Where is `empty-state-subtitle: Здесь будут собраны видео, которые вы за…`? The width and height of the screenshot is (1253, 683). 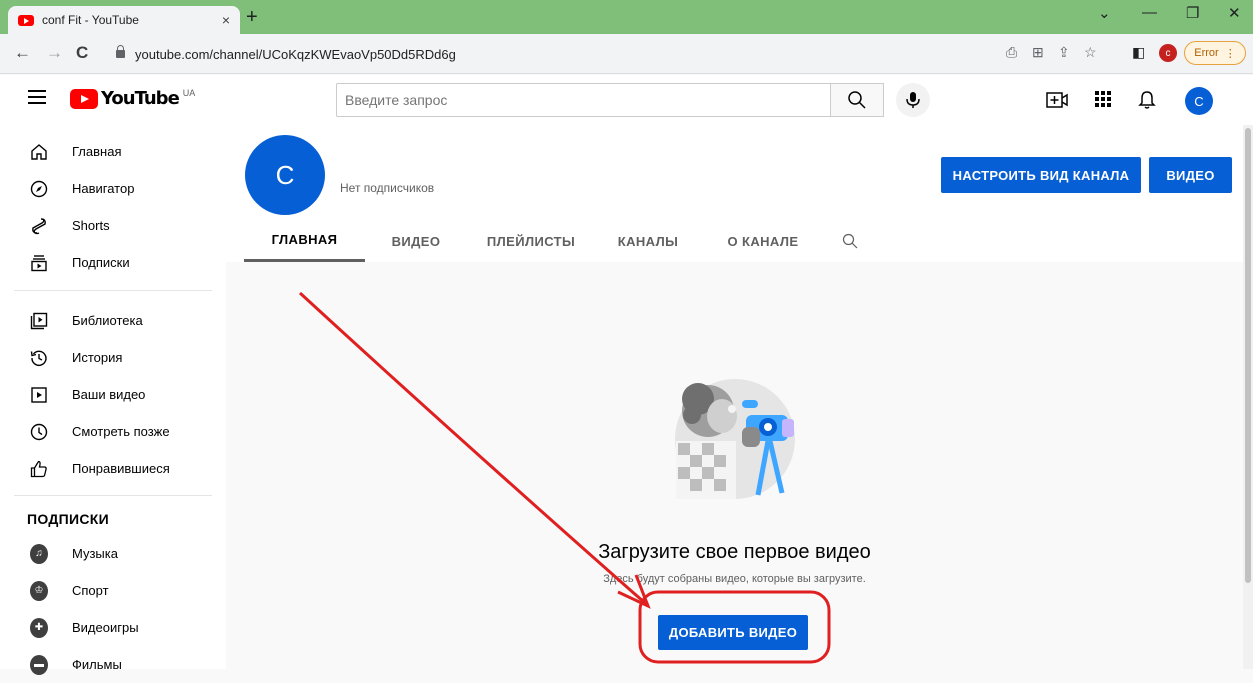
empty-state-subtitle: Здесь будут собраны видео, которые вы за… is located at coordinates (734, 579).